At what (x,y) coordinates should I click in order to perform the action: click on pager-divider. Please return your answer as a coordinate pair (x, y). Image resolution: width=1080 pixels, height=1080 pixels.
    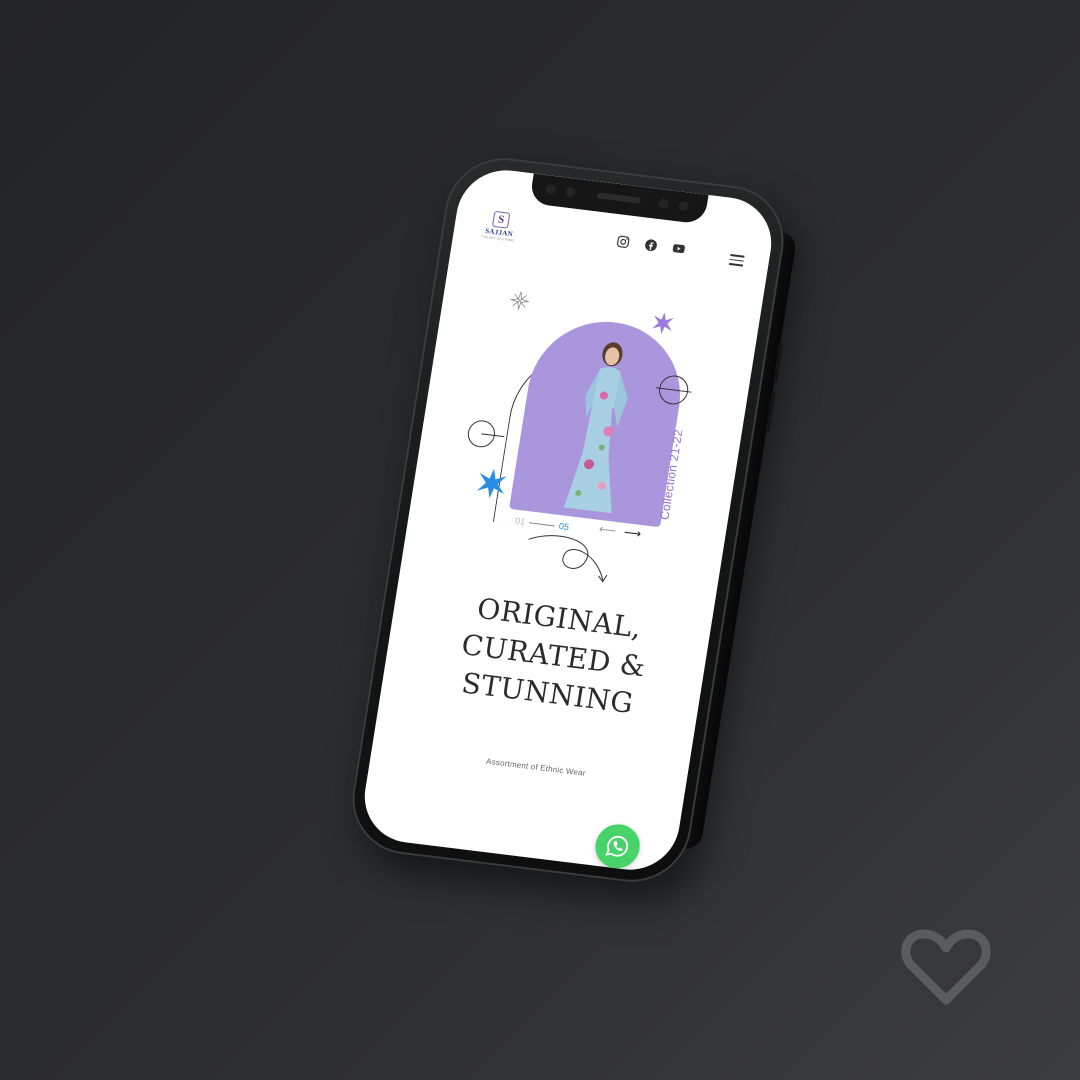
    Looking at the image, I should click on (542, 523).